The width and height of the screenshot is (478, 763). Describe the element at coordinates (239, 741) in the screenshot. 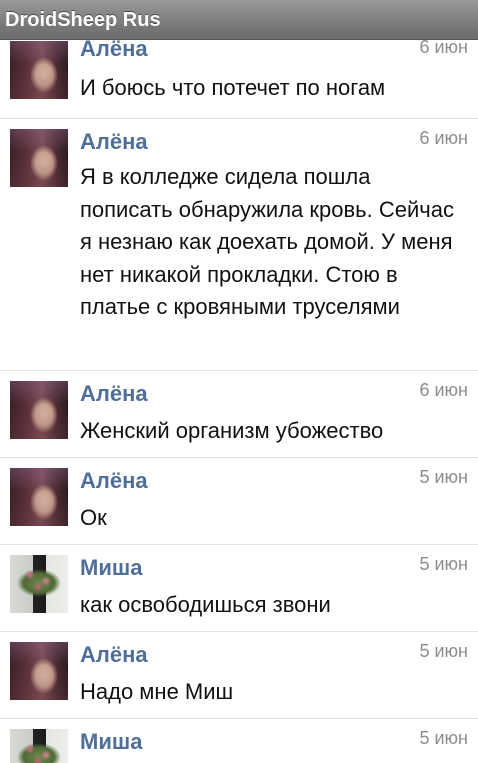

I see `message-item: Миша 5 июн` at that location.